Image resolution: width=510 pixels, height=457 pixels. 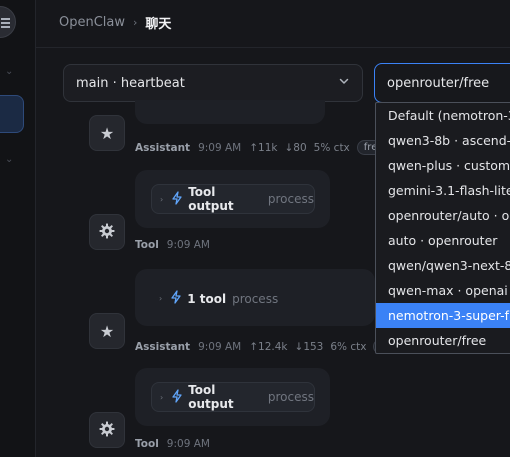 What do you see at coordinates (18, 228) in the screenshot?
I see `left-rail: ⌄ ⌄` at bounding box center [18, 228].